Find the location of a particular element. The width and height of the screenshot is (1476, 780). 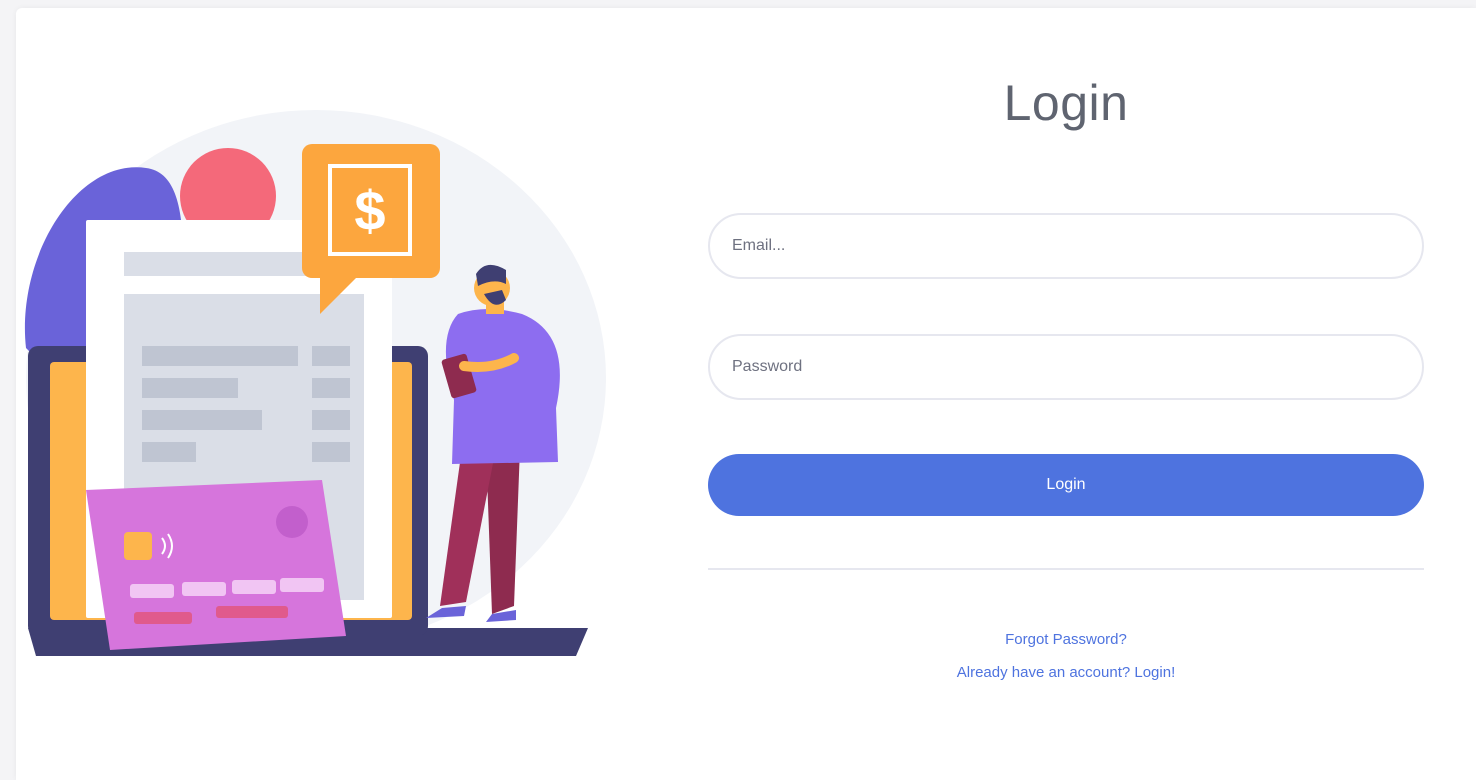

credit-card-body is located at coordinates (216, 565).